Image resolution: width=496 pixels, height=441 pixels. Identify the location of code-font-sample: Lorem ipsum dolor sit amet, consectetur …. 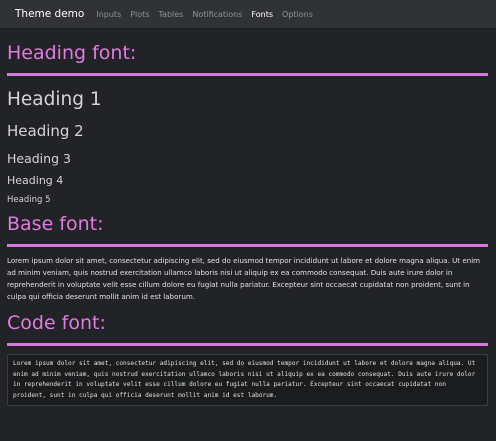
(247, 380).